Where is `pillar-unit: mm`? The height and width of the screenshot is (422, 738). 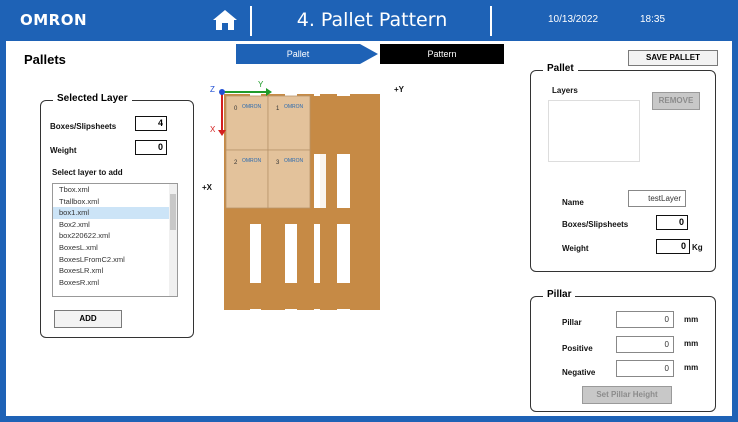 pillar-unit: mm is located at coordinates (691, 319).